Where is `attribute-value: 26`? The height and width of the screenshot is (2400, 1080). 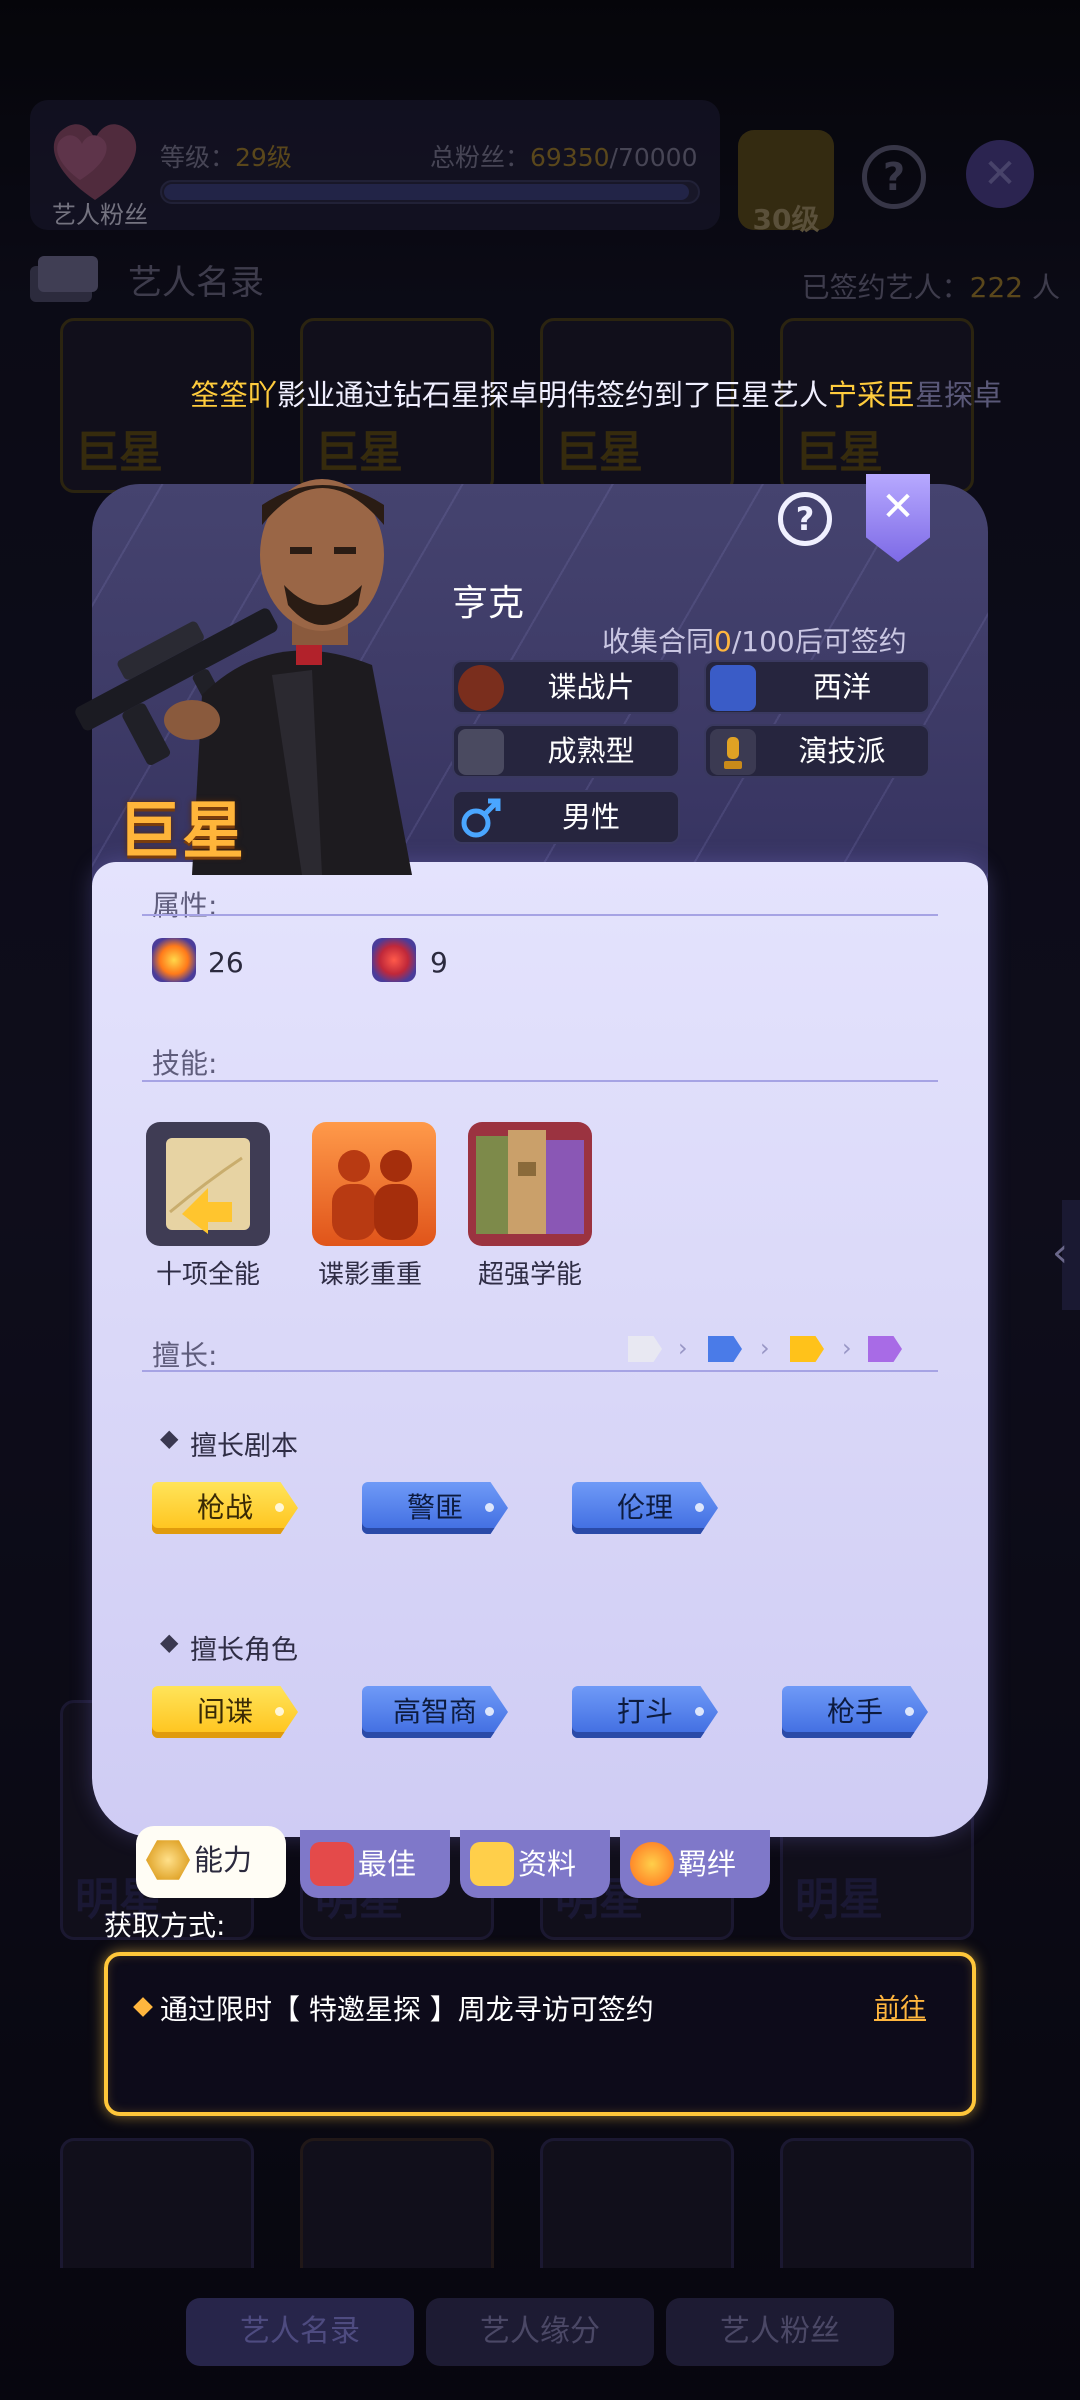 attribute-value: 26 is located at coordinates (226, 962).